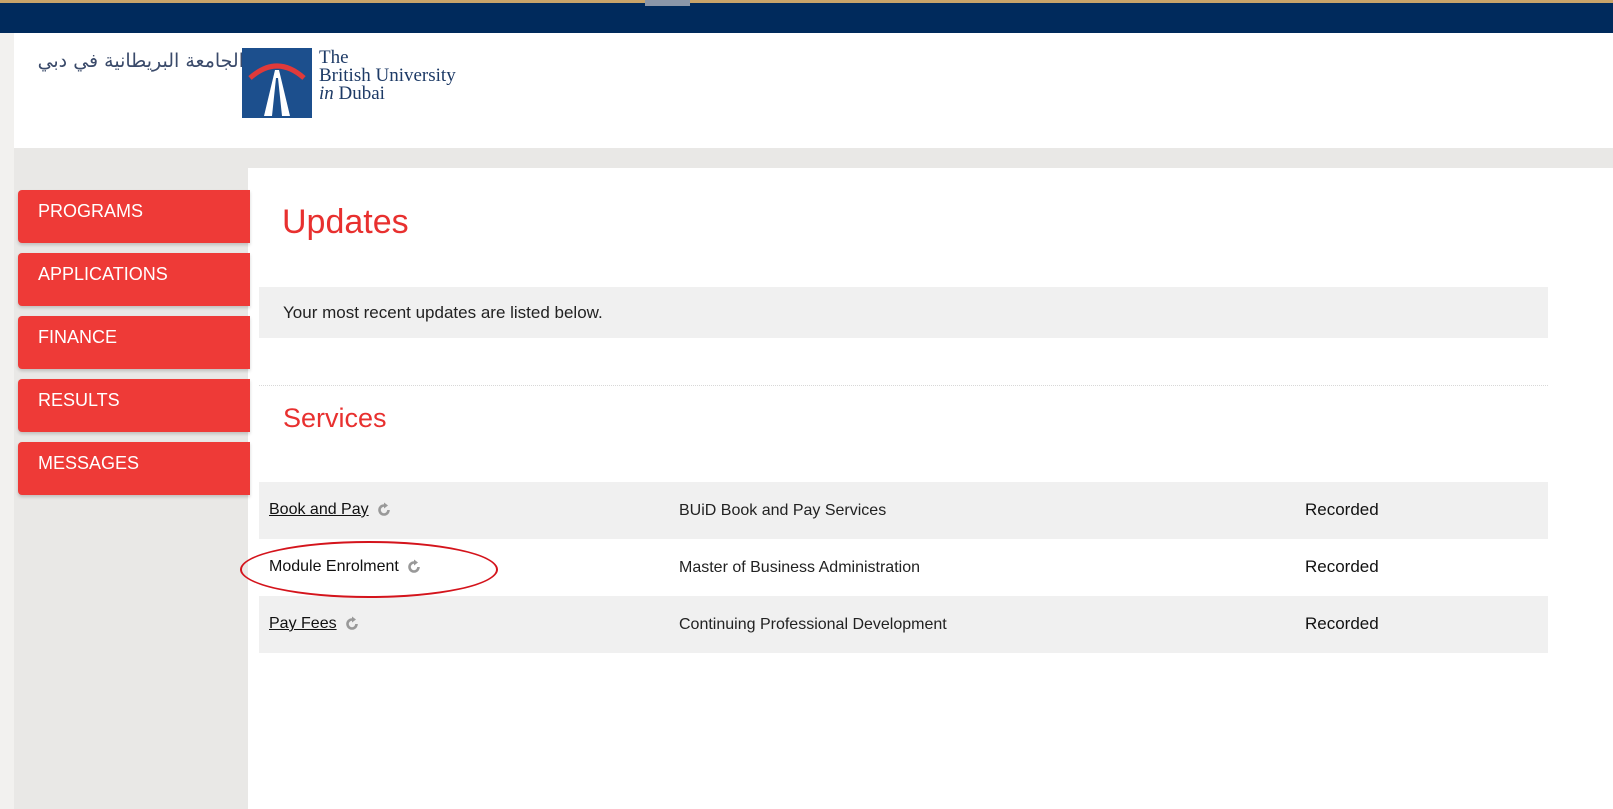  Describe the element at coordinates (667, 3) in the screenshot. I see `top-bar-tab-marker` at that location.